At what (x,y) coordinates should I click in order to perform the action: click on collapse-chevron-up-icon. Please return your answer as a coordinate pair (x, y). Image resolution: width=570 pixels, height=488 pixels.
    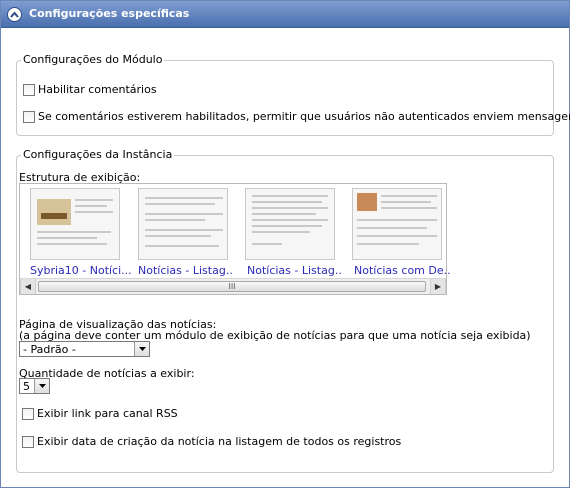
    Looking at the image, I should click on (14, 14).